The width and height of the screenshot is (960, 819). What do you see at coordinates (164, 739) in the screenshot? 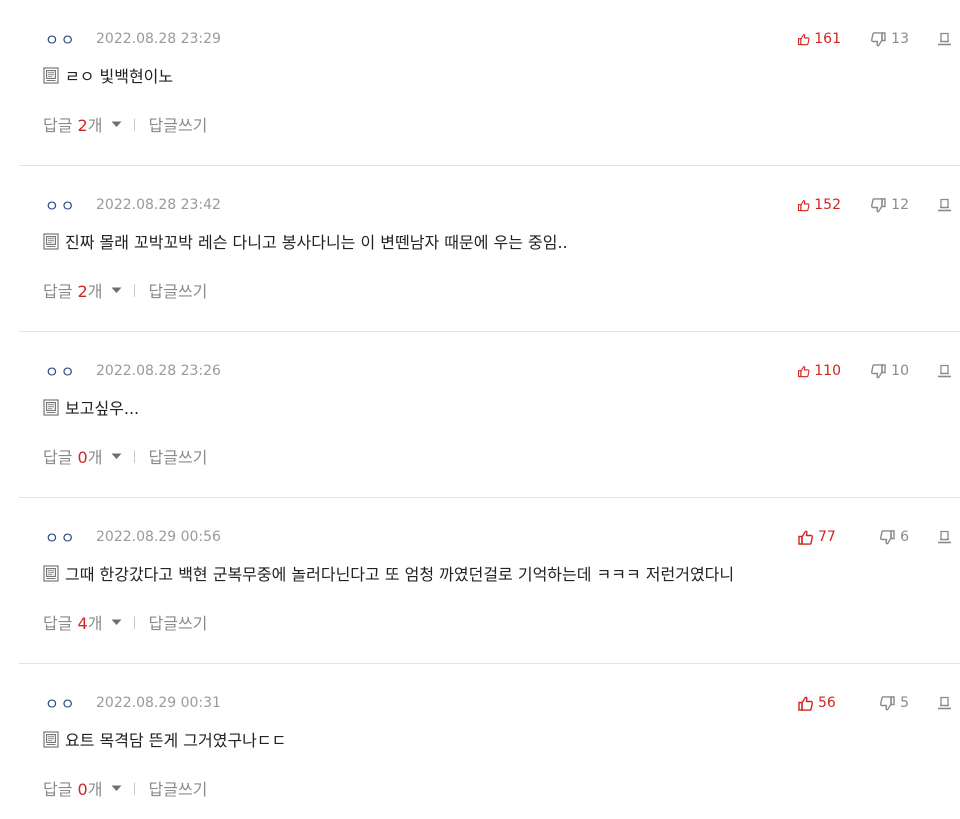
I see `comment-body: 요트 목격담 뜬게 그거였구나ㄷㄷ` at bounding box center [164, 739].